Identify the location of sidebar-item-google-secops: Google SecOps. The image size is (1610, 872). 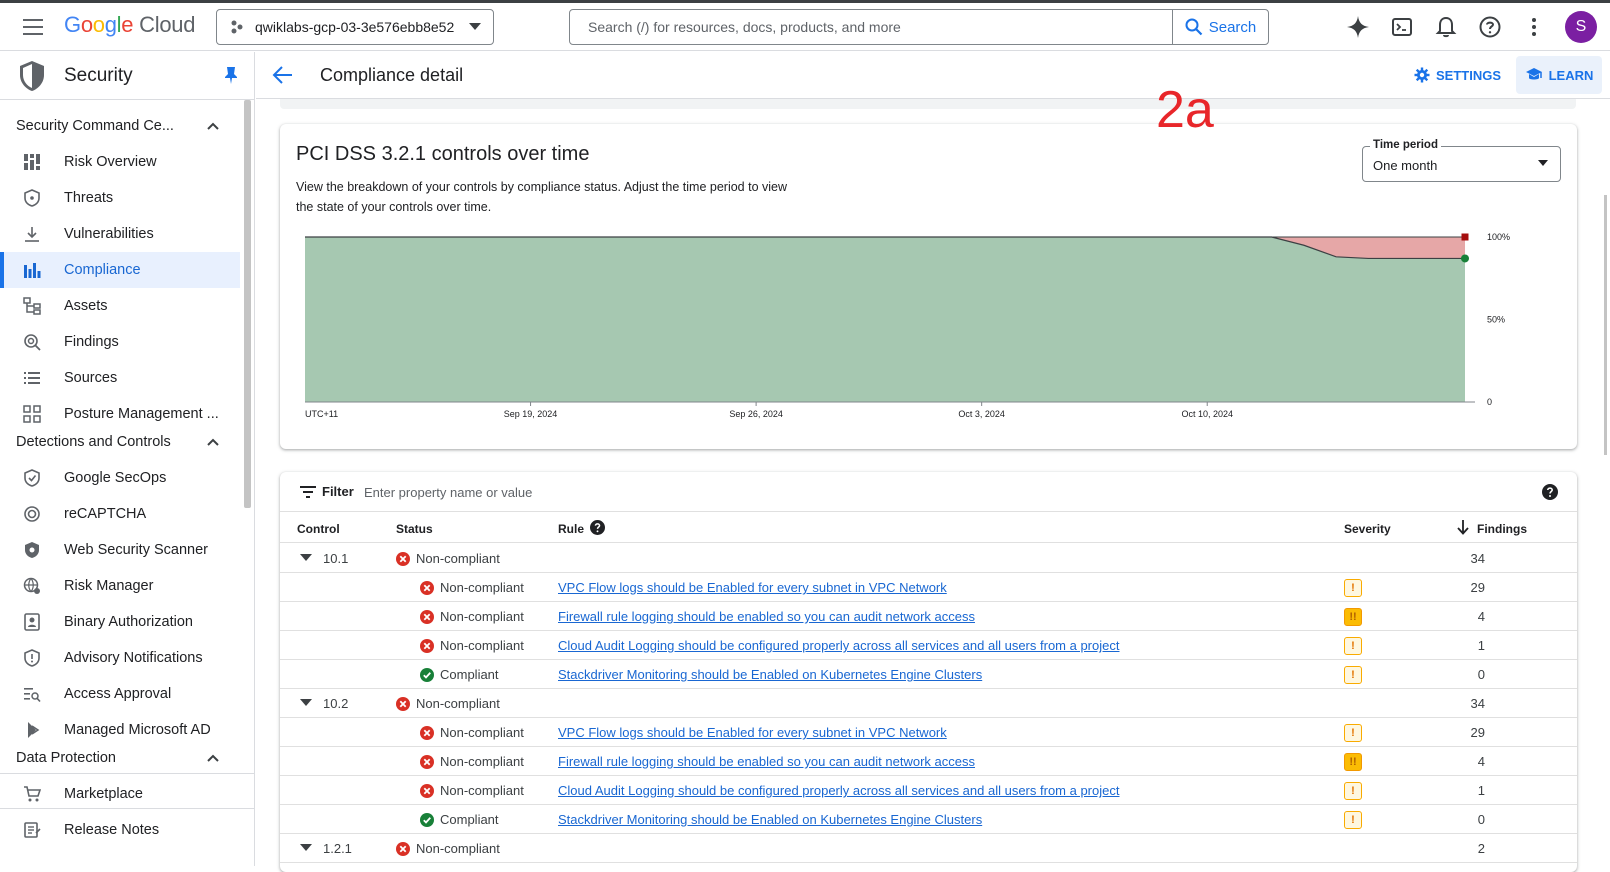
(120, 478).